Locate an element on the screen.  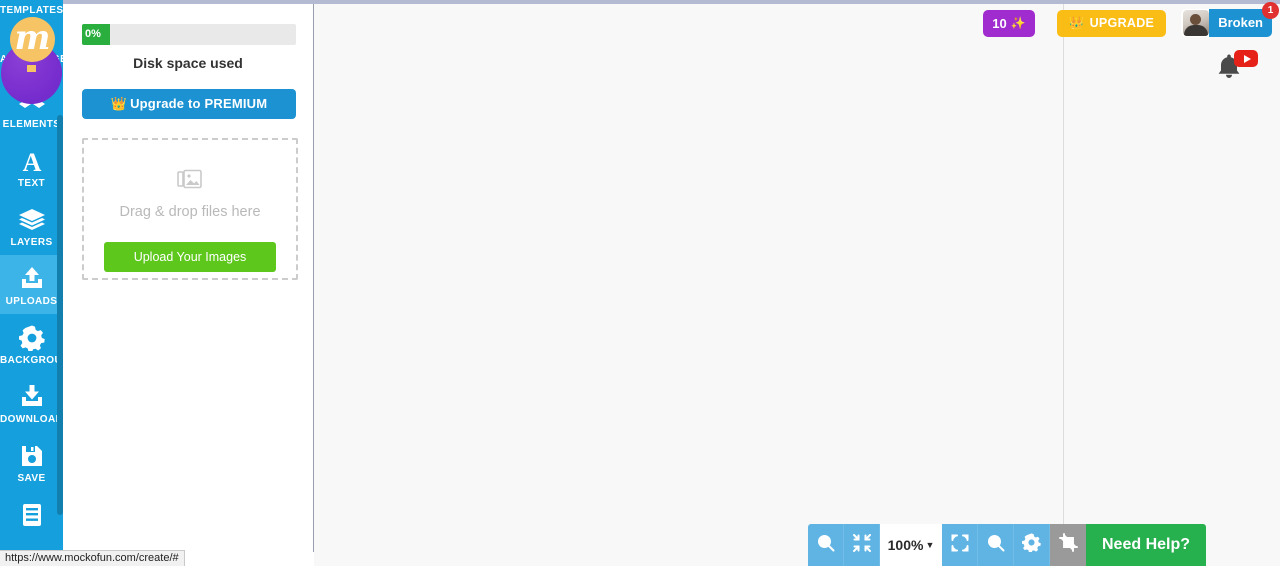
credits-badge: 10 ✨ is located at coordinates (1009, 23).